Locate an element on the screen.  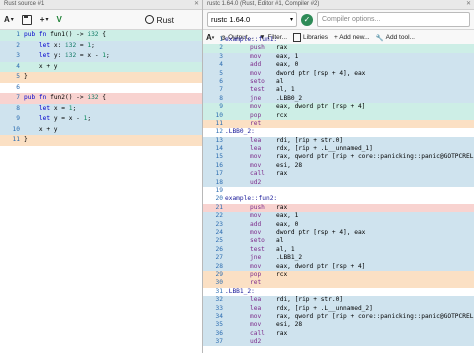
asm-line: 29 pop rcx is located at coordinates (338, 275).